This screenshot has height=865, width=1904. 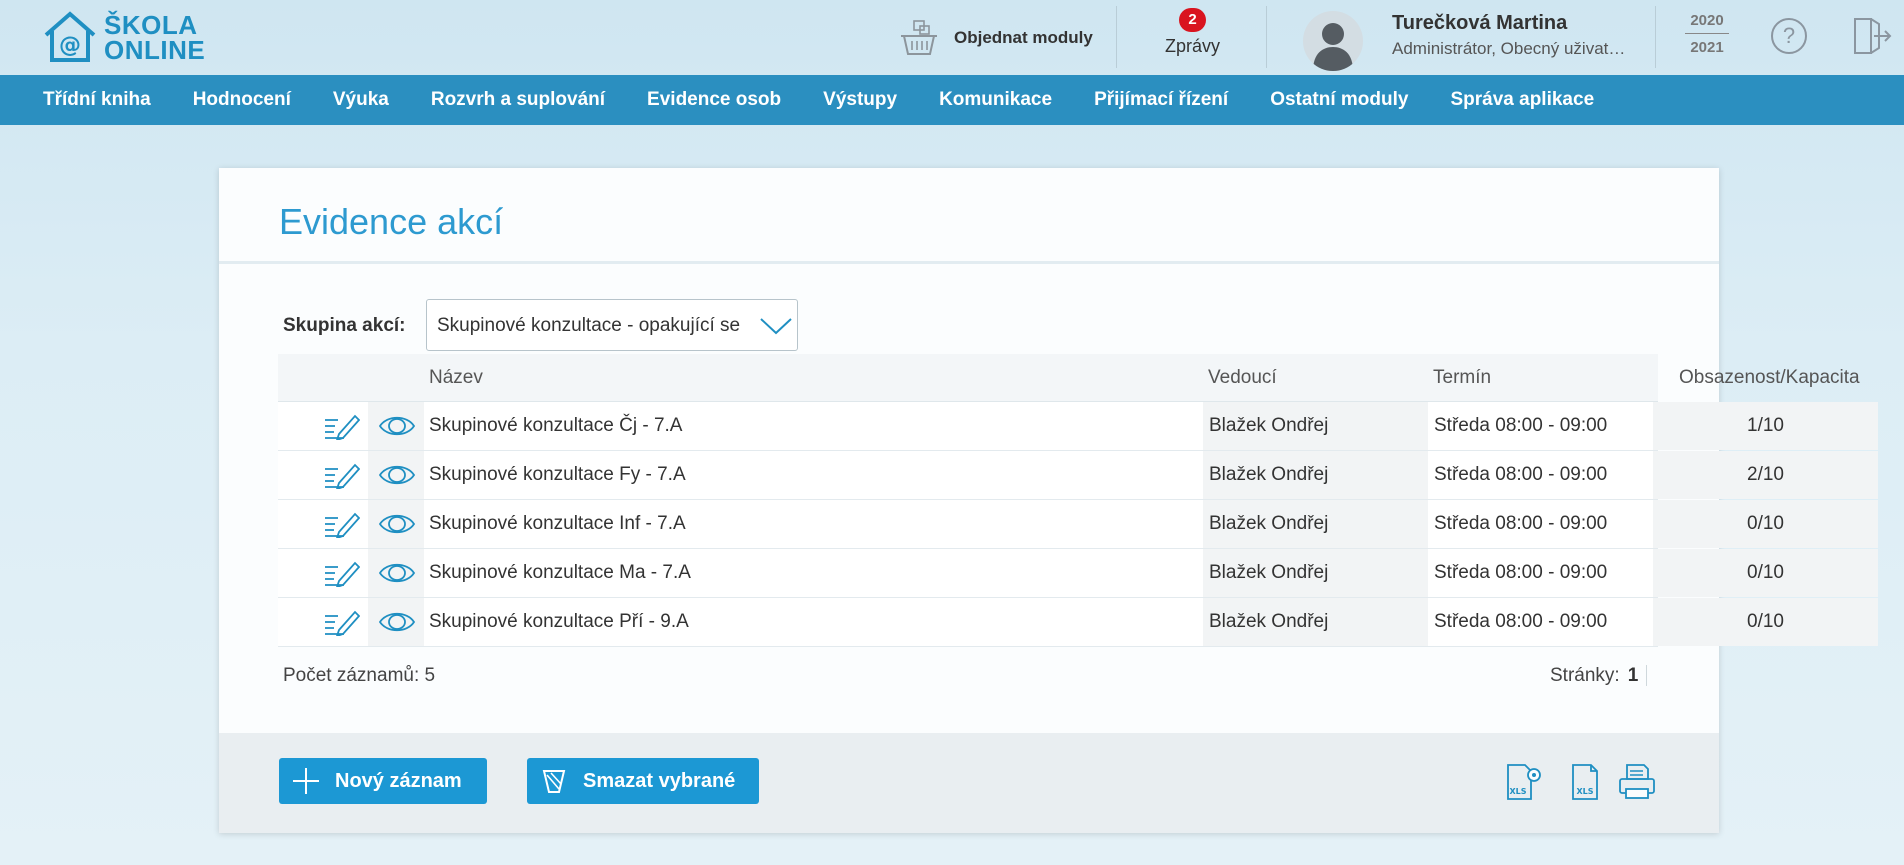 I want to click on school-year-switch: 2020 2021, so click(x=1707, y=34).